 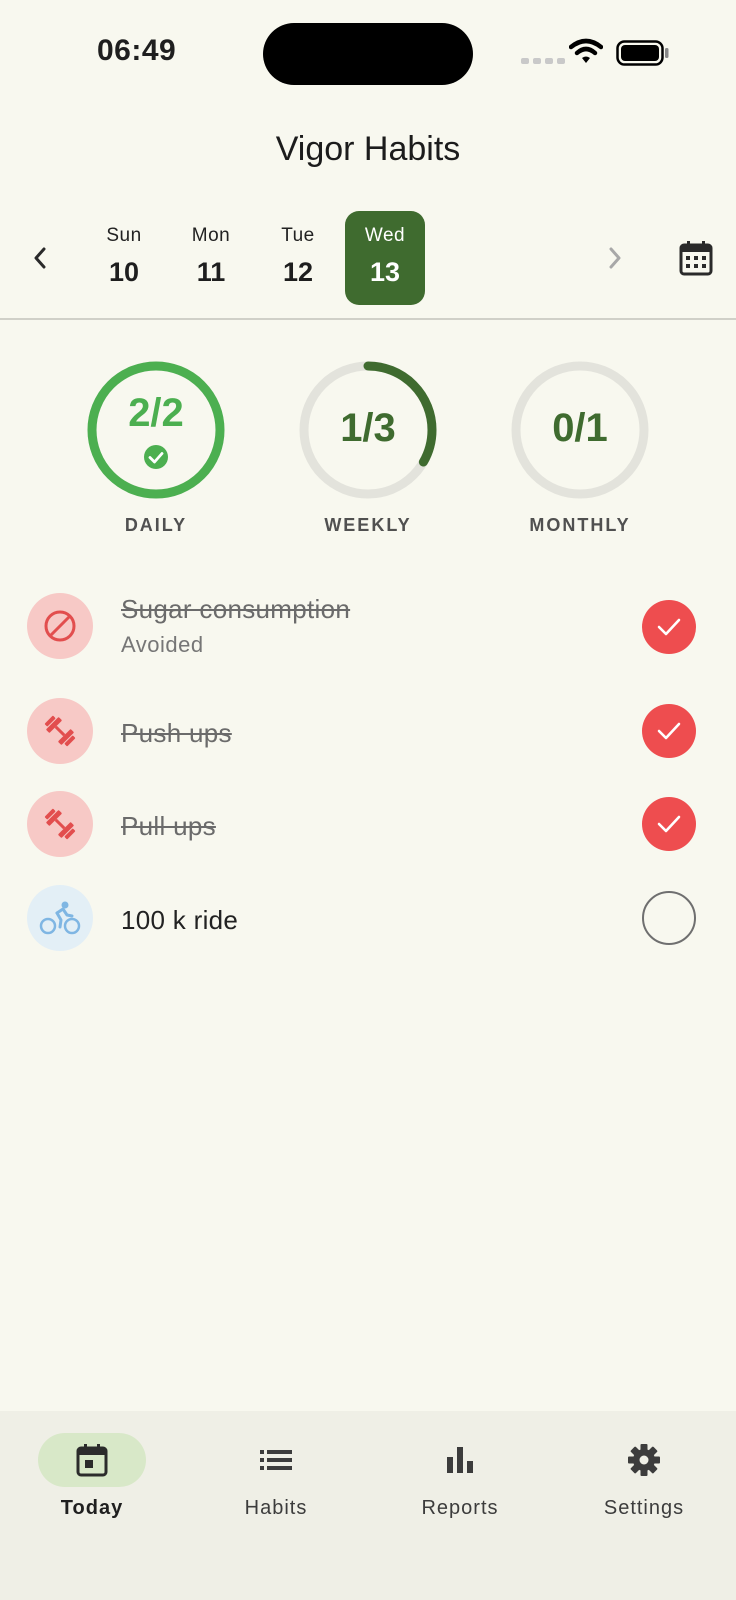 I want to click on chevron-left-icon, so click(x=40, y=258).